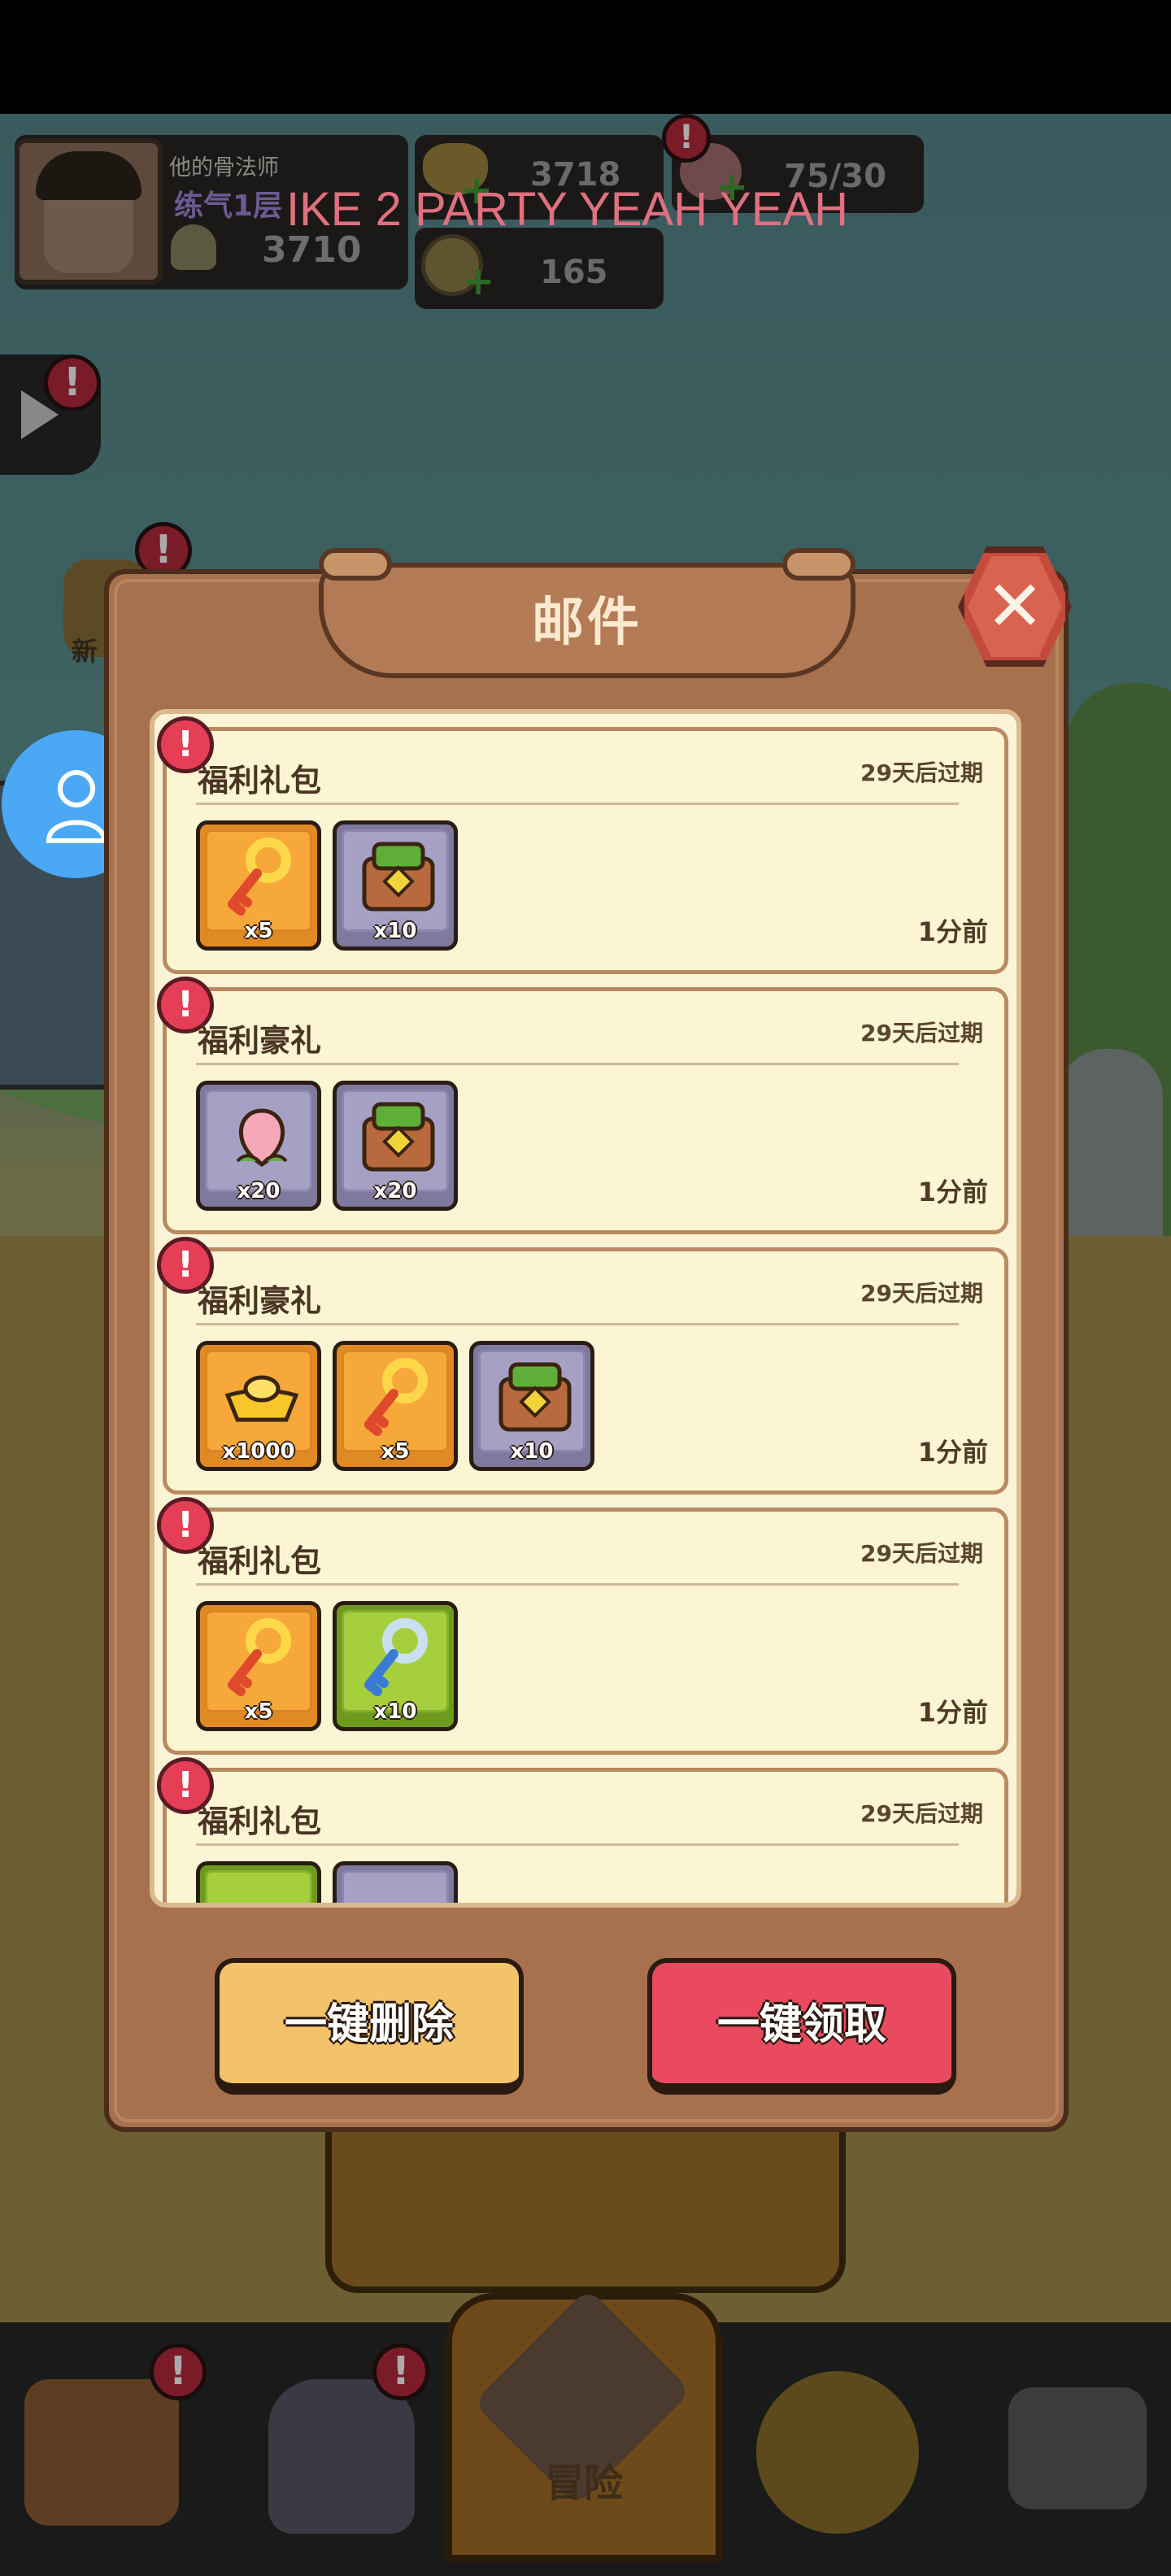 Image resolution: width=1171 pixels, height=2576 pixels. What do you see at coordinates (583, 1106) in the screenshot?
I see `mail-item: ! 福利豪礼 29天后过期 x20 x20 1分前` at bounding box center [583, 1106].